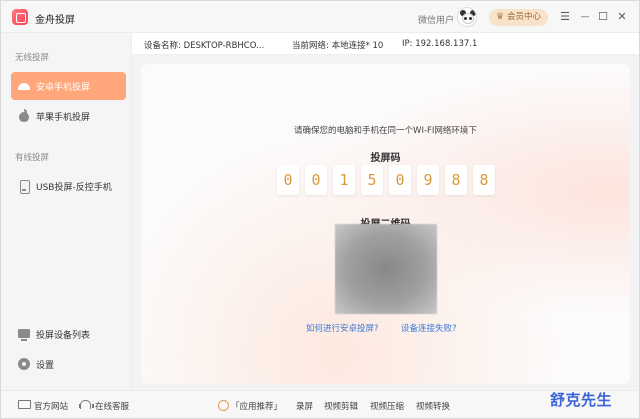 Image resolution: width=640 pixels, height=419 pixels. What do you see at coordinates (436, 19) in the screenshot?
I see `user-name: 微信用户` at bounding box center [436, 19].